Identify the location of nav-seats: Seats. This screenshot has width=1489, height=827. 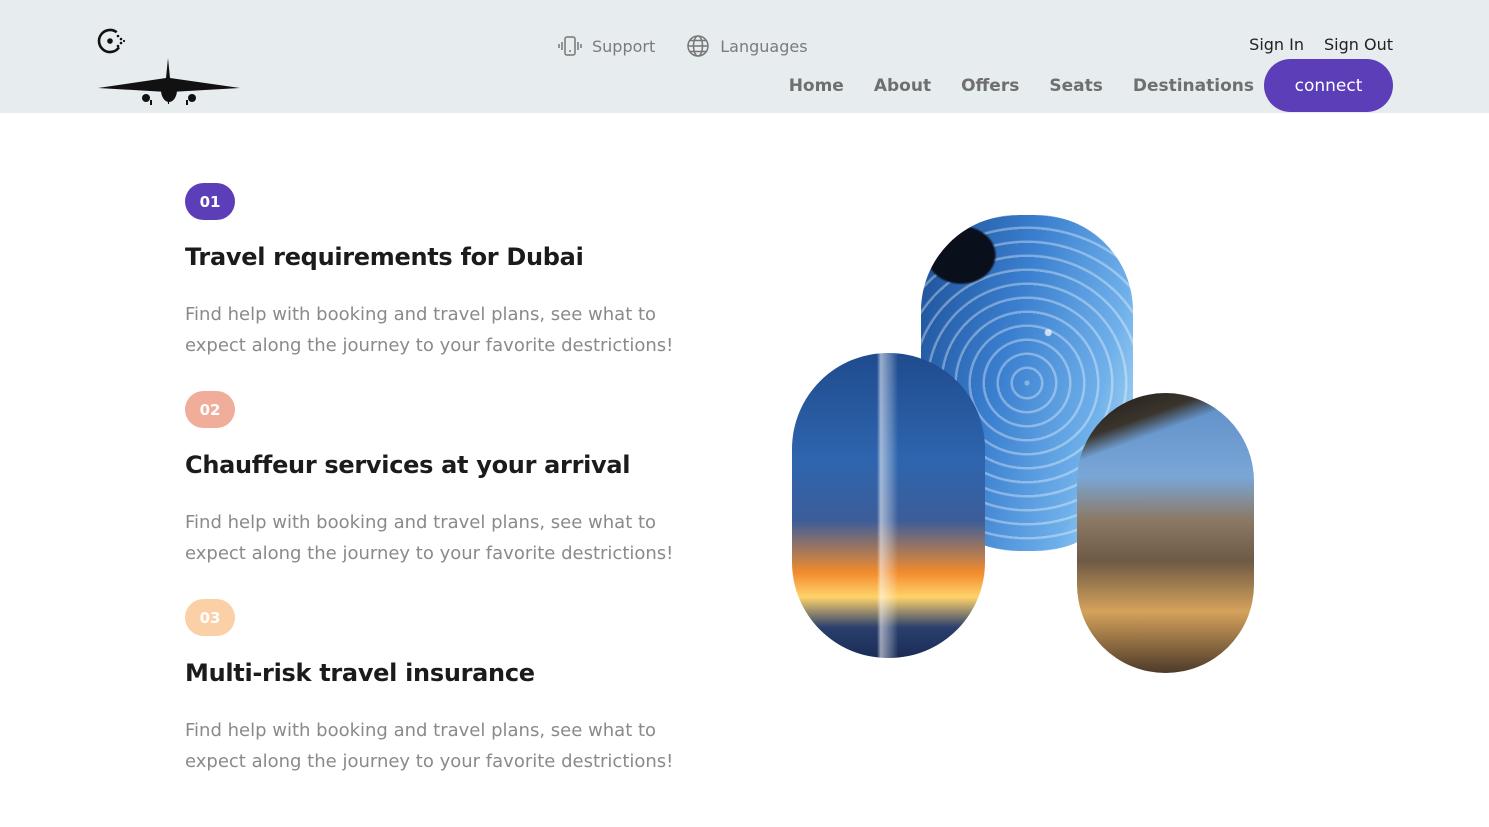
(1076, 86).